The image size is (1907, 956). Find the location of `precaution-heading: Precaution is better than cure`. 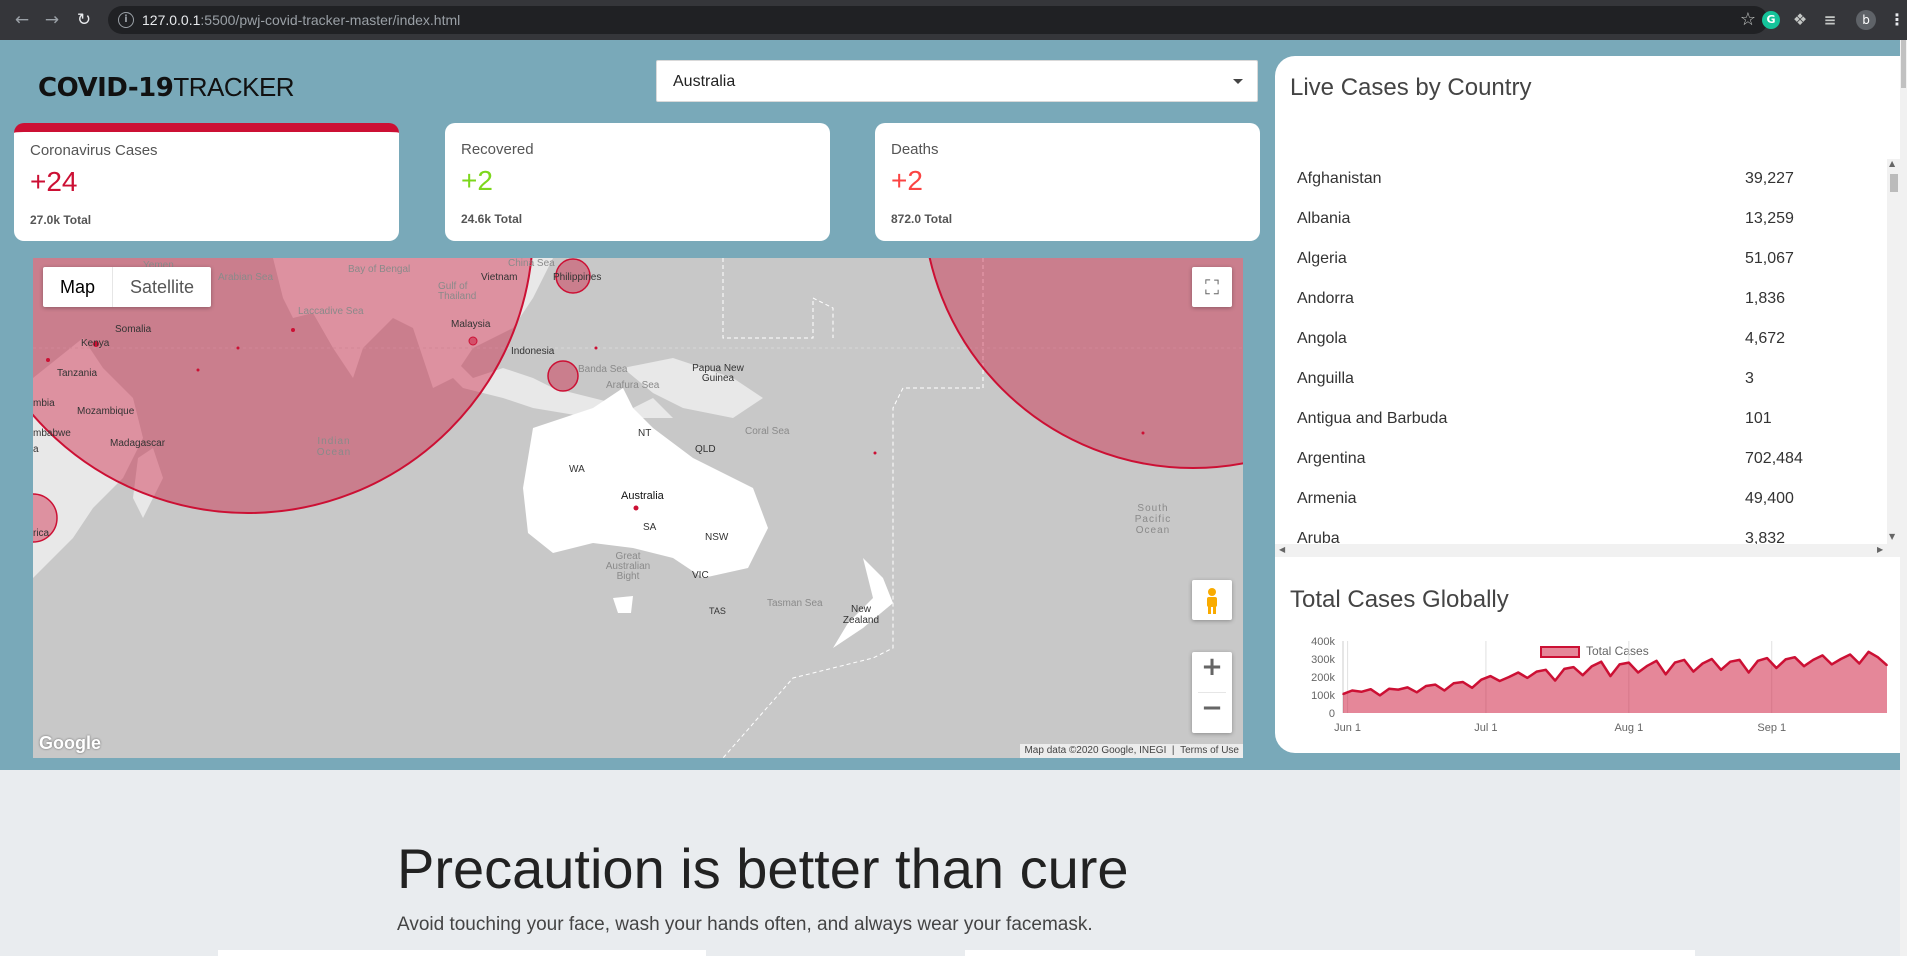

precaution-heading: Precaution is better than cure is located at coordinates (763, 868).